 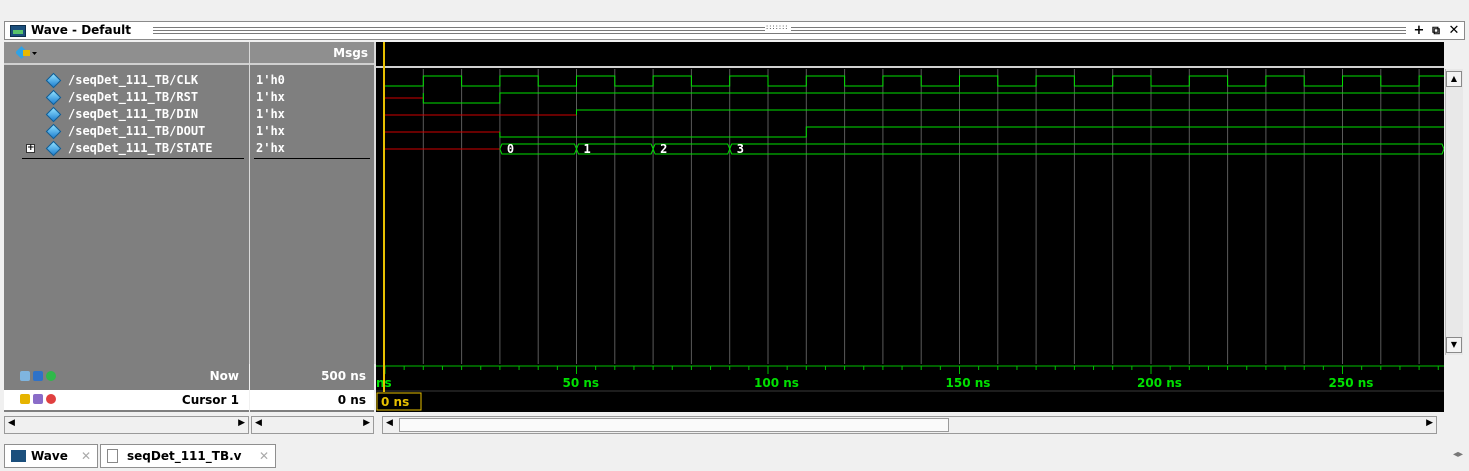 I want to click on clk-waveform, so click(x=914, y=81).